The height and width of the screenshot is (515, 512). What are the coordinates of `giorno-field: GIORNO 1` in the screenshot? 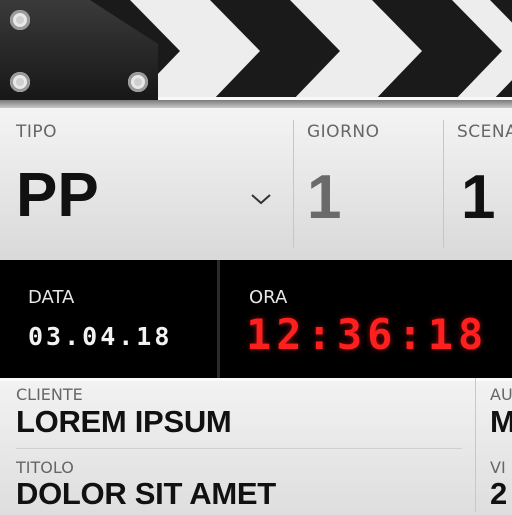 It's located at (368, 184).